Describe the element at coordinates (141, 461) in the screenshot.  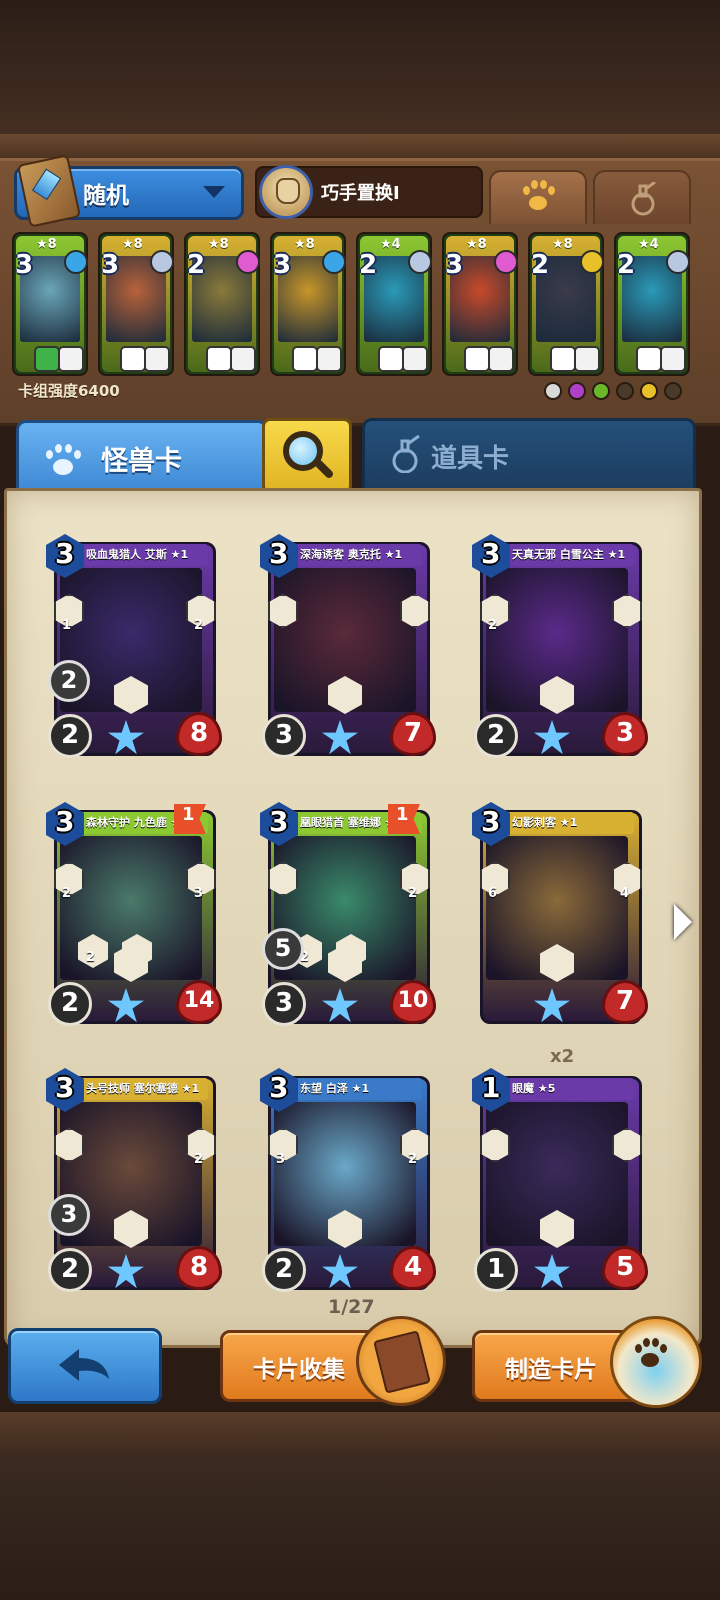
I see `tab-monster-label: 怪兽卡` at that location.